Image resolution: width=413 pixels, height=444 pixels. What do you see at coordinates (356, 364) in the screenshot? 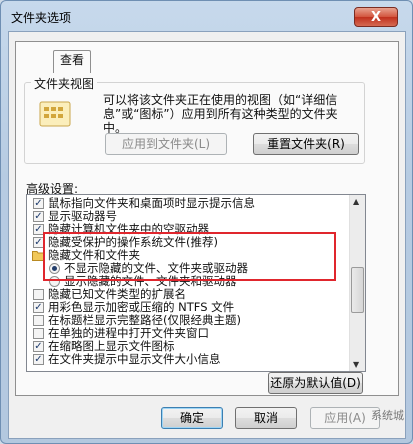
I see `scroll-down-icon: ▼` at bounding box center [356, 364].